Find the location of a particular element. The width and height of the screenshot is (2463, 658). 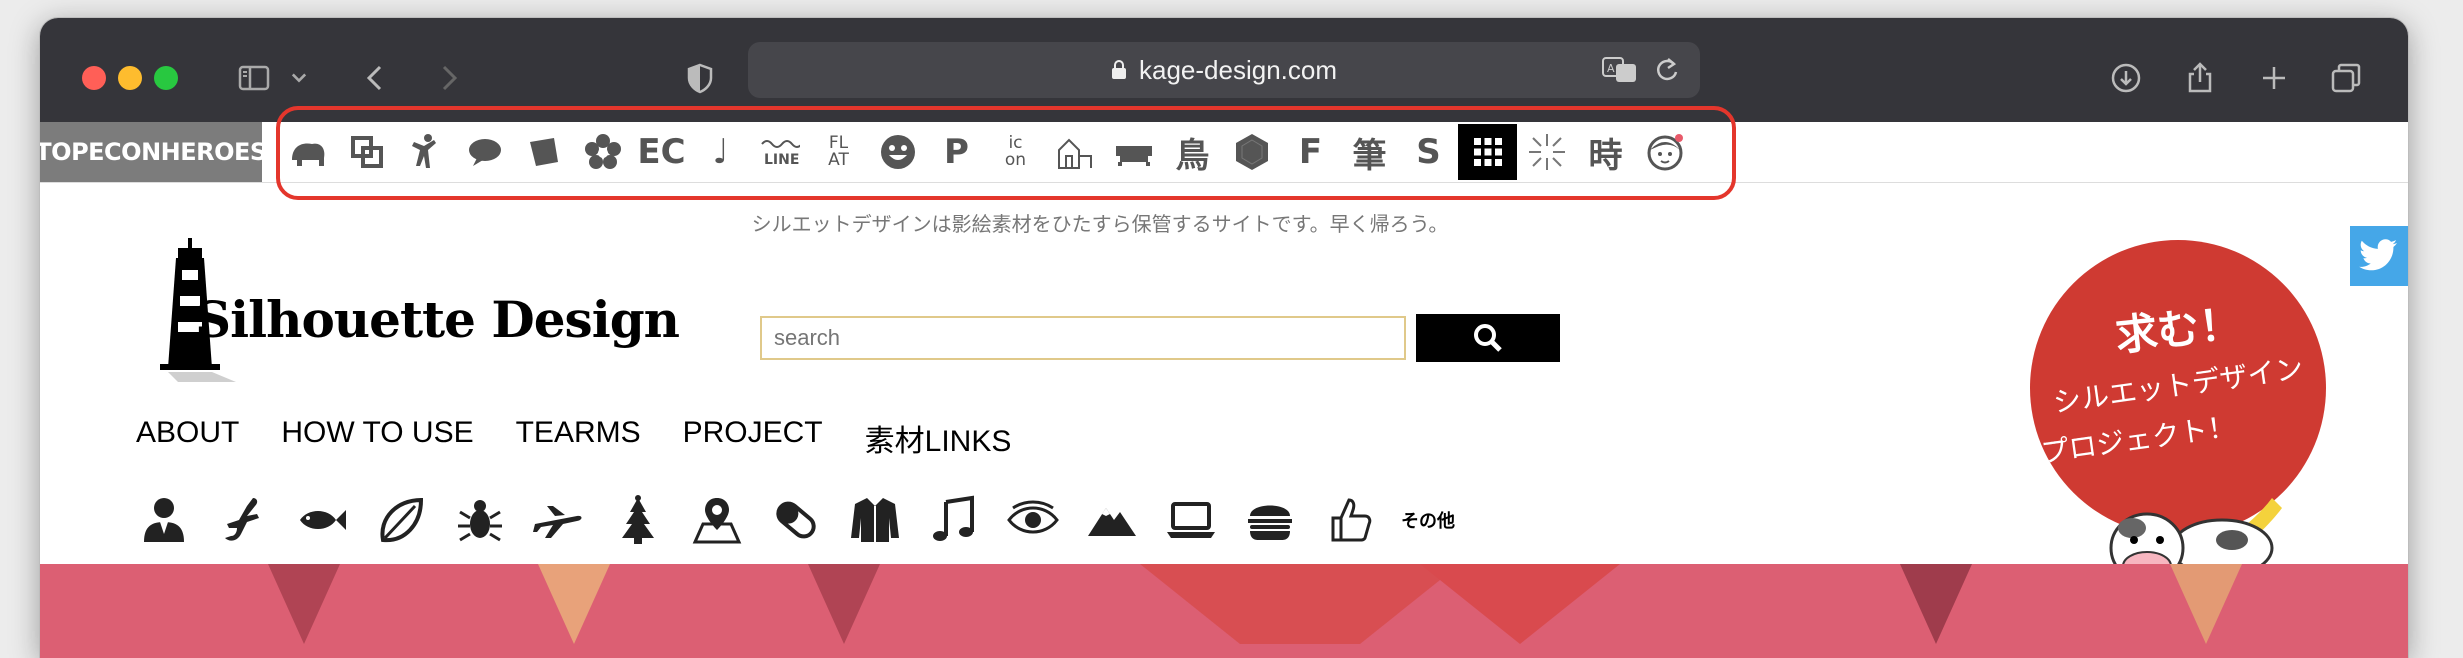

person-icon is located at coordinates (163, 520).